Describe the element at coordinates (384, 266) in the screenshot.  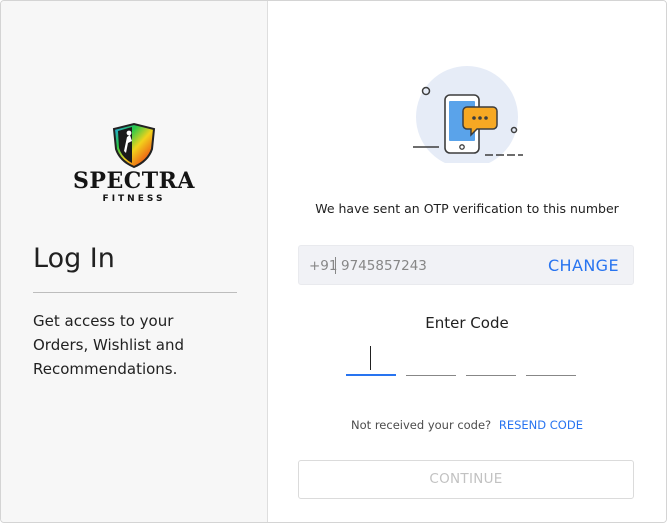
I see `phone-number: 9745857243` at that location.